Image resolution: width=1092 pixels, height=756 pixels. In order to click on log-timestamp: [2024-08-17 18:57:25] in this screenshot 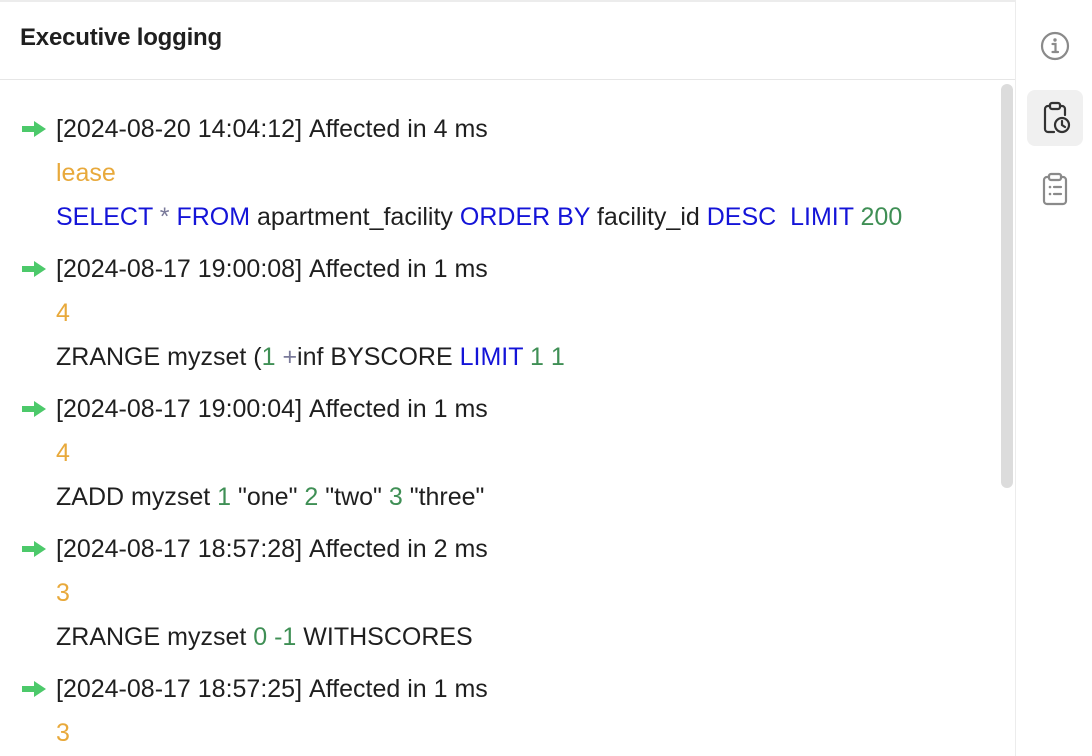, I will do `click(179, 688)`.